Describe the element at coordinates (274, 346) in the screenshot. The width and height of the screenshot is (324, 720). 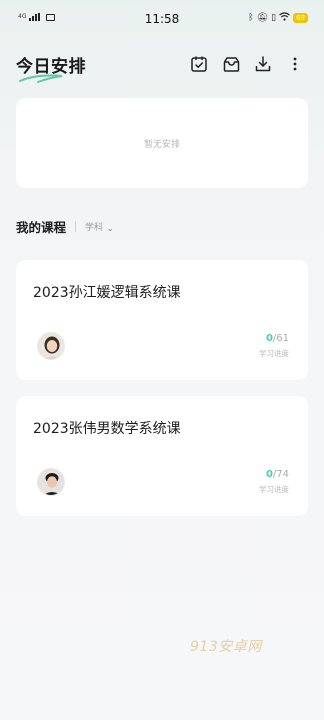
I see `learning-progress: 0/61 学习进度` at that location.